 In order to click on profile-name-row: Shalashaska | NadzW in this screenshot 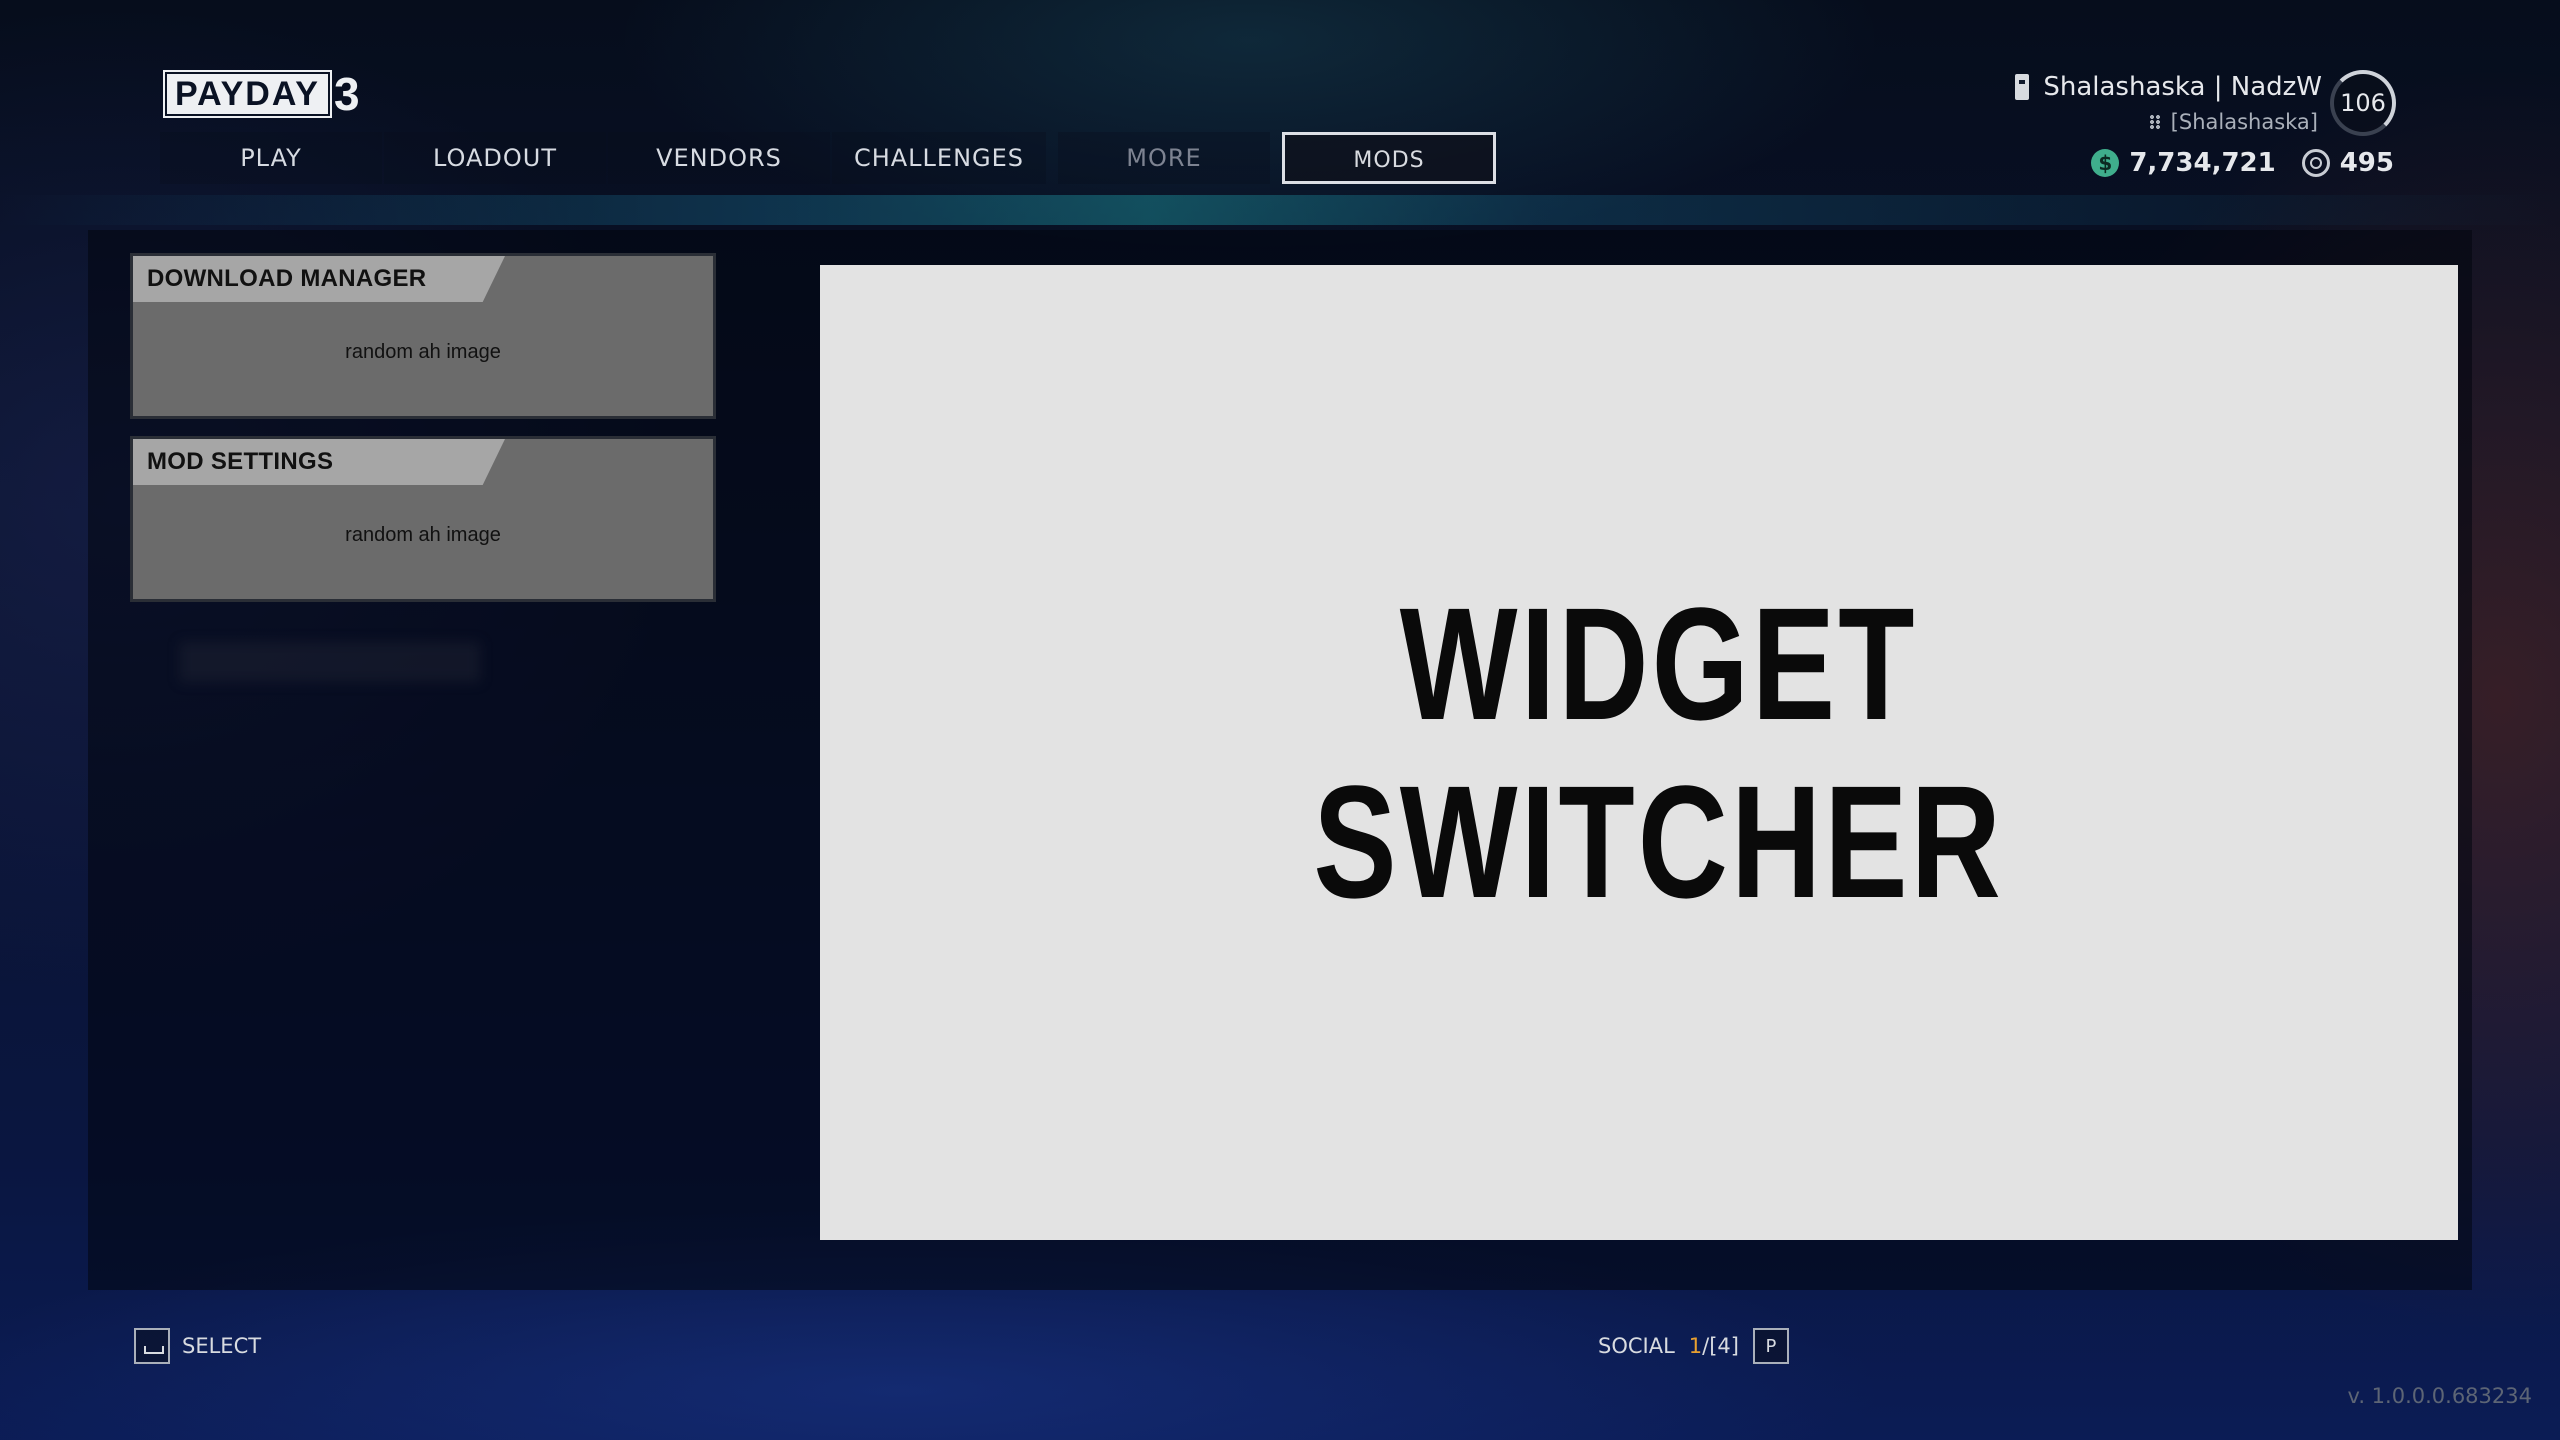, I will do `click(2168, 87)`.